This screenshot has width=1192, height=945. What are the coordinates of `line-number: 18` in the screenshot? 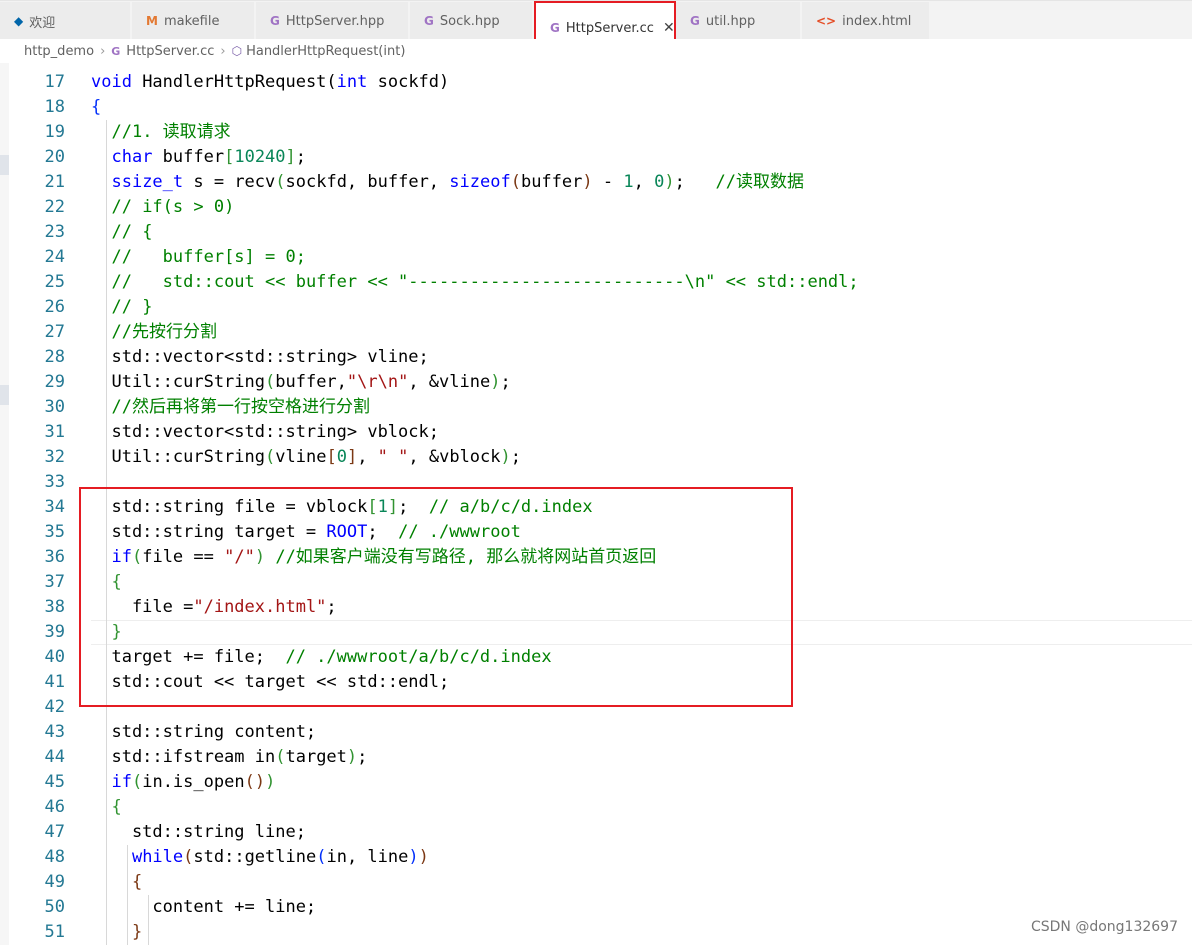 It's located at (54, 107).